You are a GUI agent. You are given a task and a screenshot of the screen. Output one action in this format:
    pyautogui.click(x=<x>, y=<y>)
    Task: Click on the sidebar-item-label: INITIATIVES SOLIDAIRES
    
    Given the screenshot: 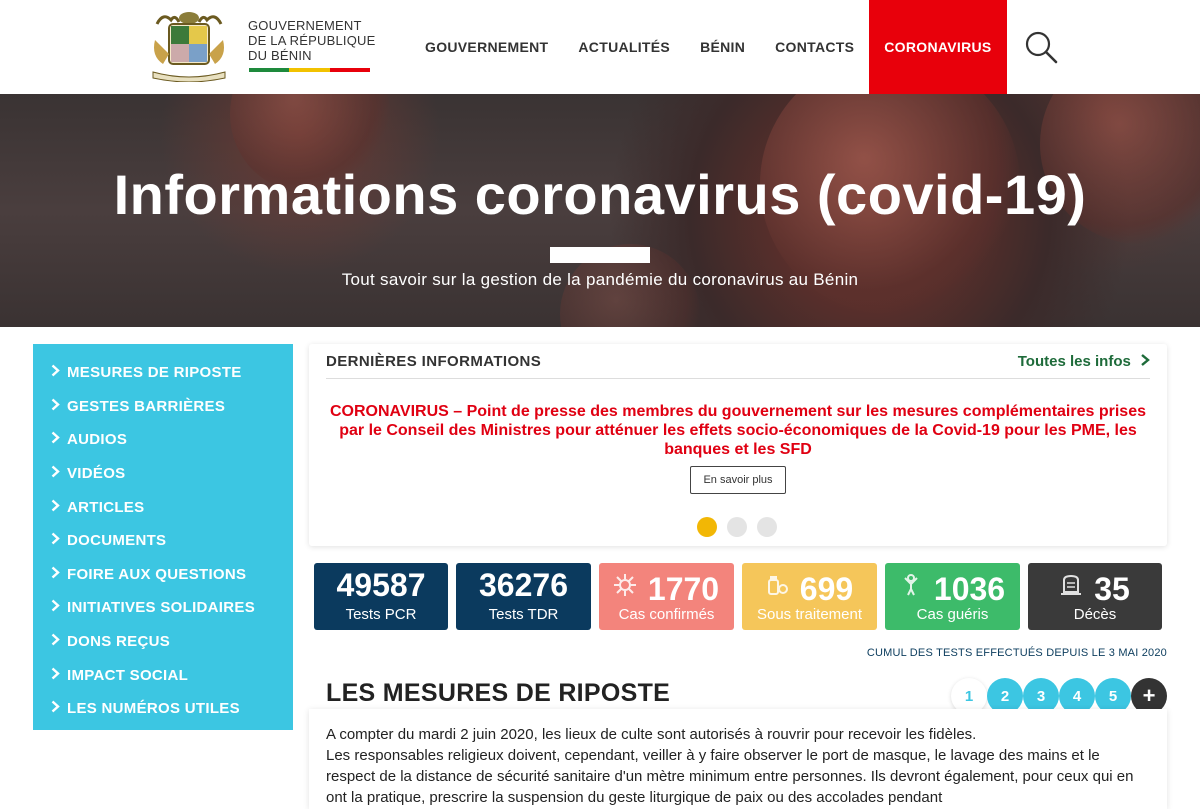 What is the action you would take?
    pyautogui.click(x=161, y=608)
    